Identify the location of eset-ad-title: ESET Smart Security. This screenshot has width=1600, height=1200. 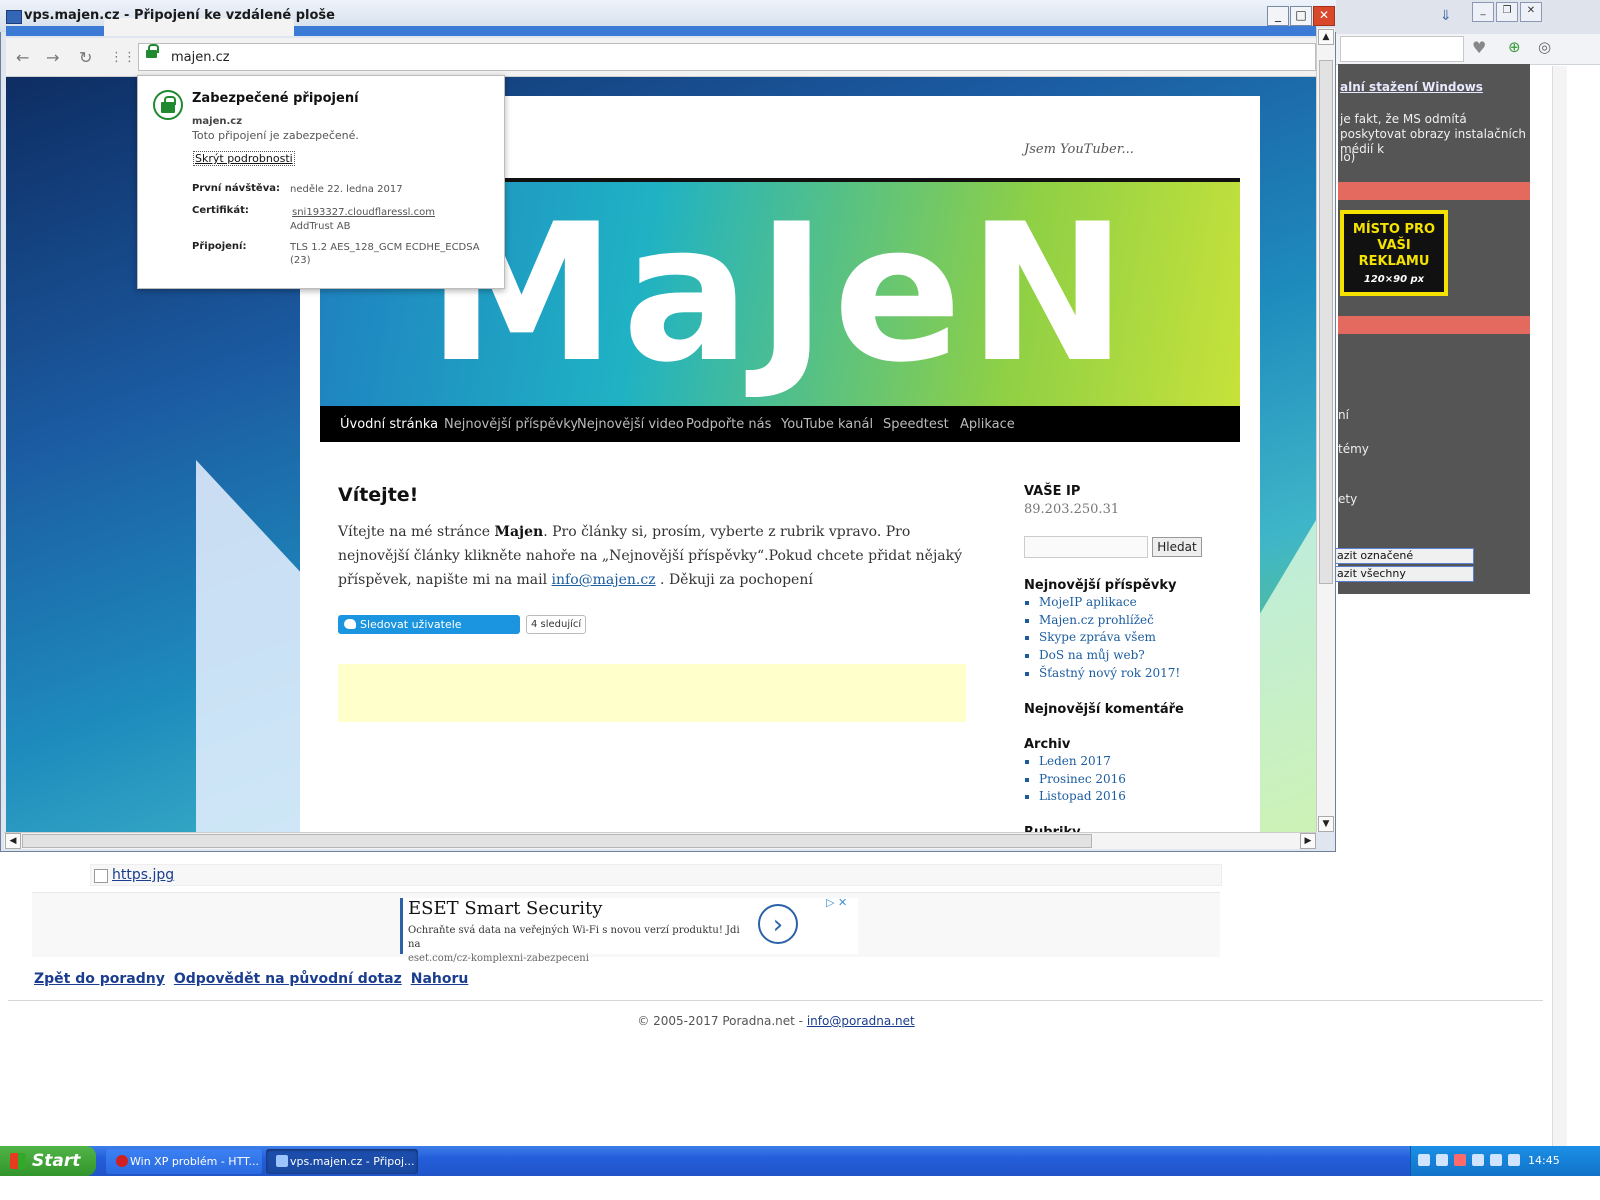
(505, 908).